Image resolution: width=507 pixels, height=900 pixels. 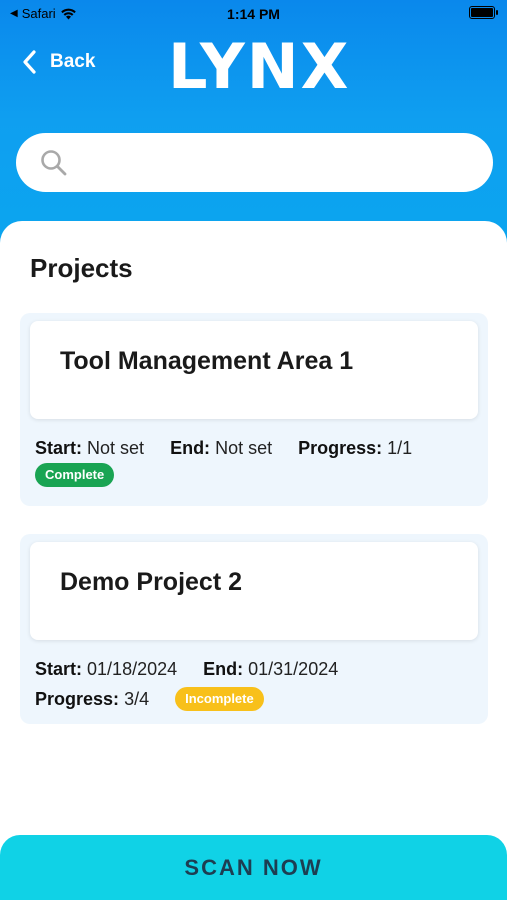 I want to click on back-button: Back, so click(x=58, y=62).